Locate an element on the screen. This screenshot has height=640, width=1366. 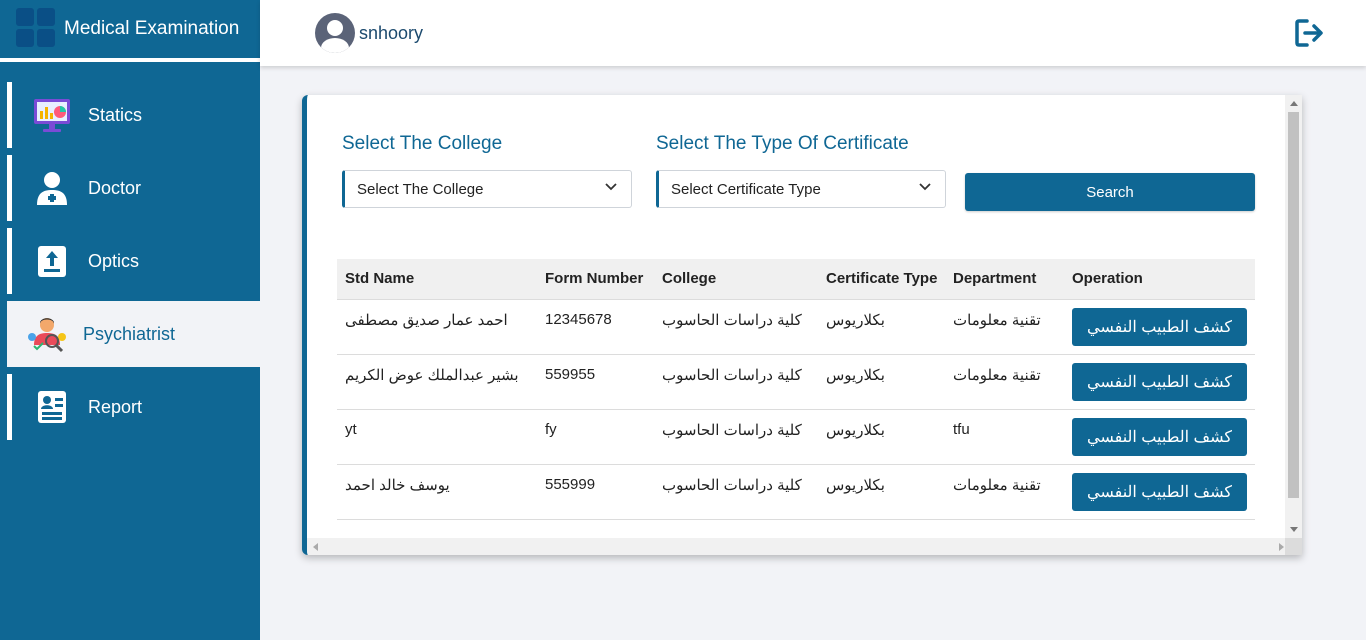
column-header: College is located at coordinates (736, 279).